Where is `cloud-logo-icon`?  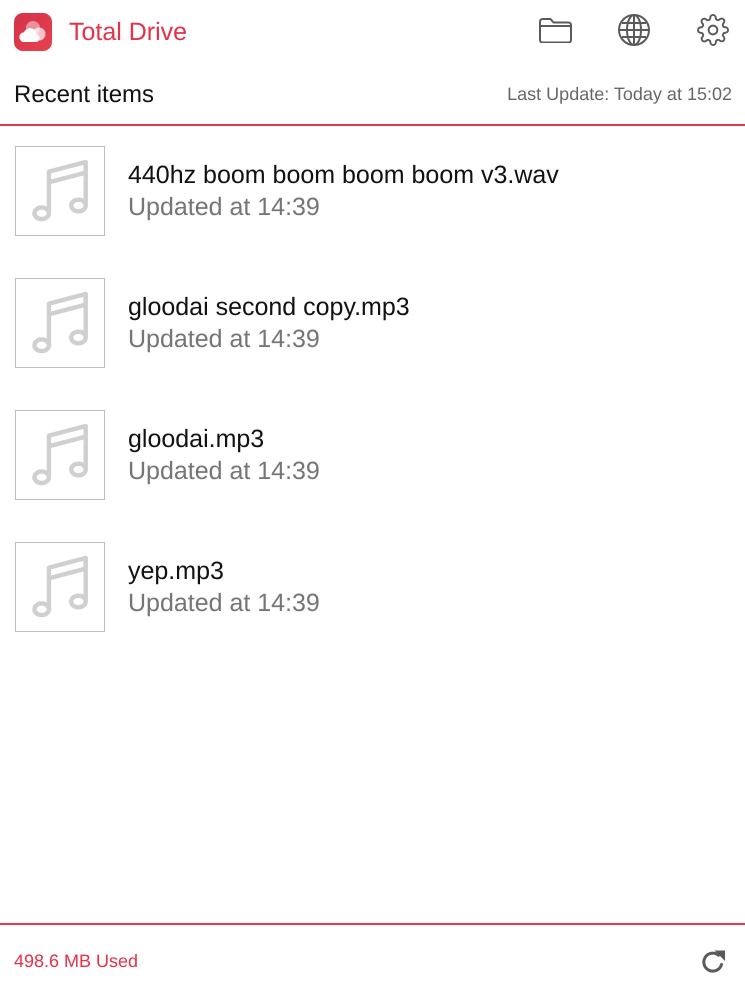
cloud-logo-icon is located at coordinates (33, 32).